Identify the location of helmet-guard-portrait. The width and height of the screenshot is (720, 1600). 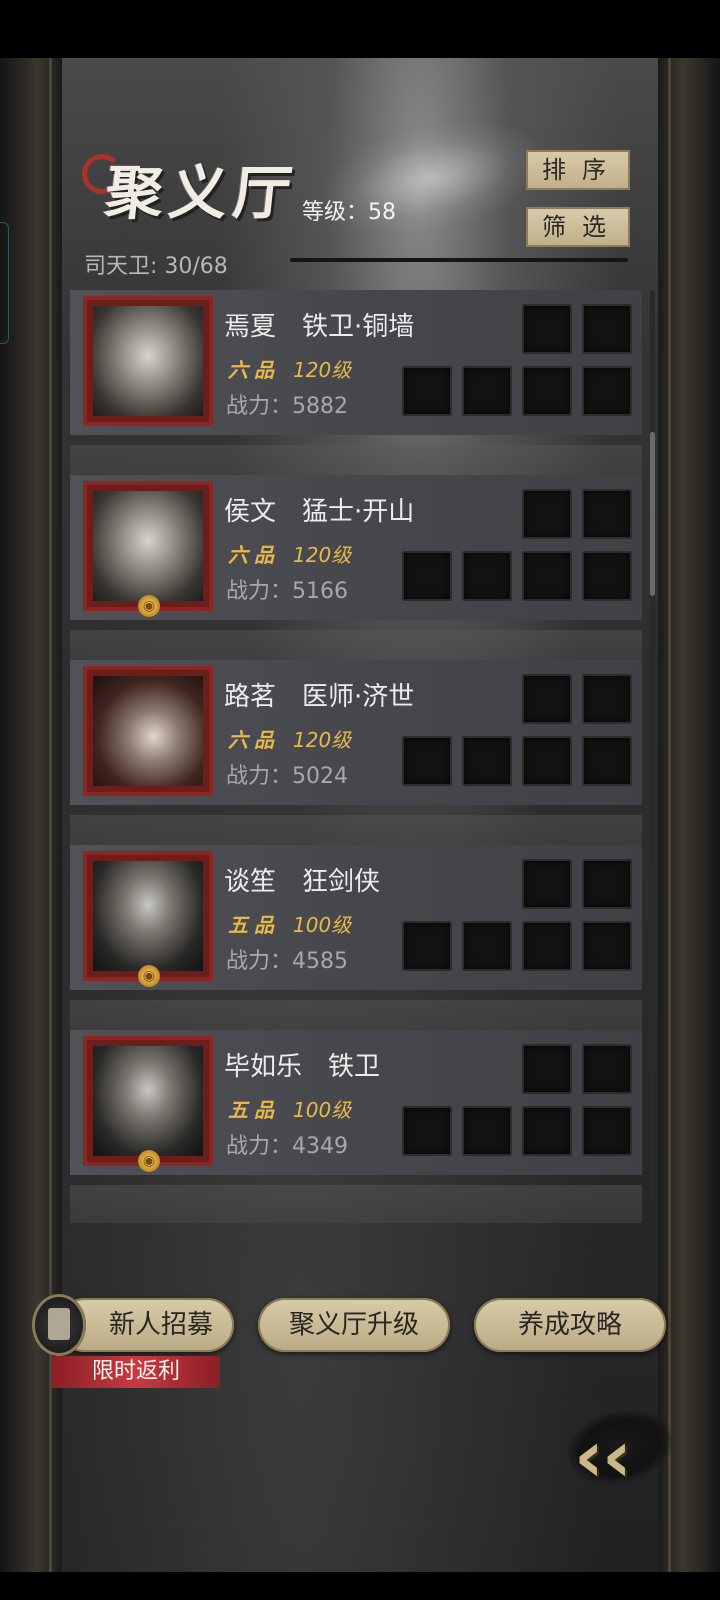
(148, 1101).